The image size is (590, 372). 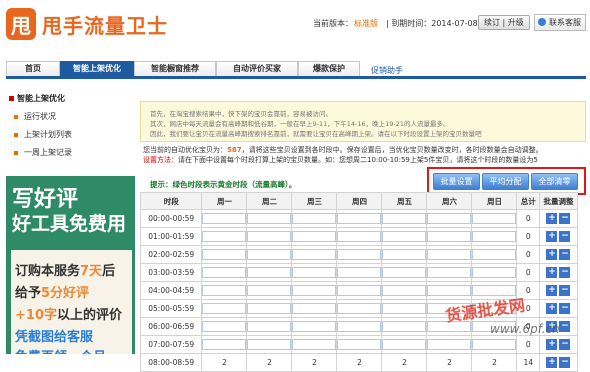 I want to click on contact-service-button: 联系客服, so click(x=560, y=22).